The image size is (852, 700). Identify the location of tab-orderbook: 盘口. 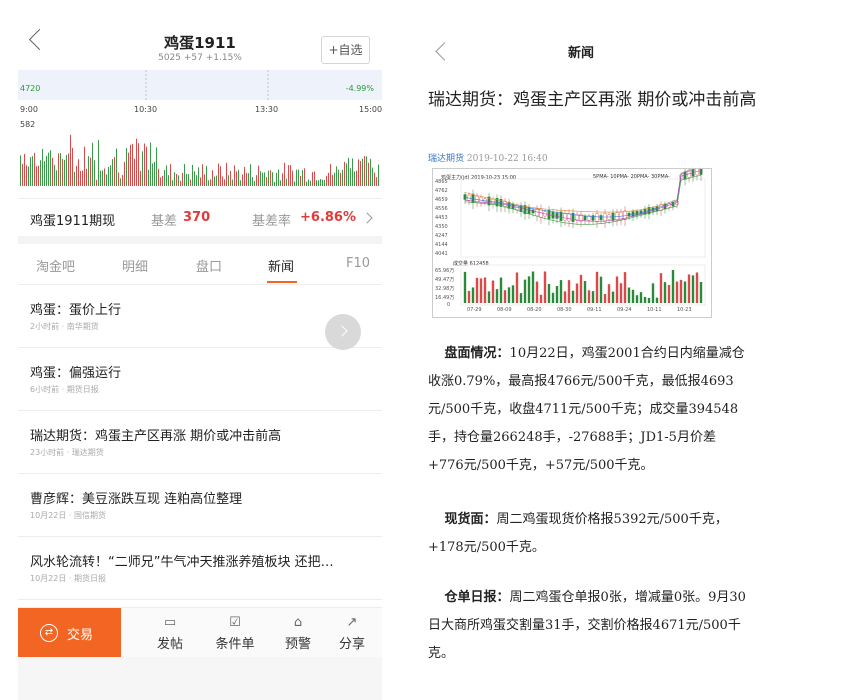
(209, 265).